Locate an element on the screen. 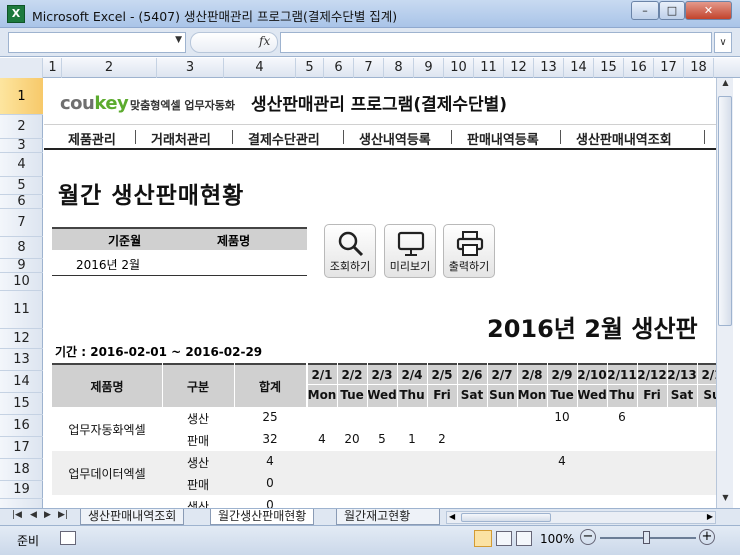  row-header: 4 is located at coordinates (21, 165).